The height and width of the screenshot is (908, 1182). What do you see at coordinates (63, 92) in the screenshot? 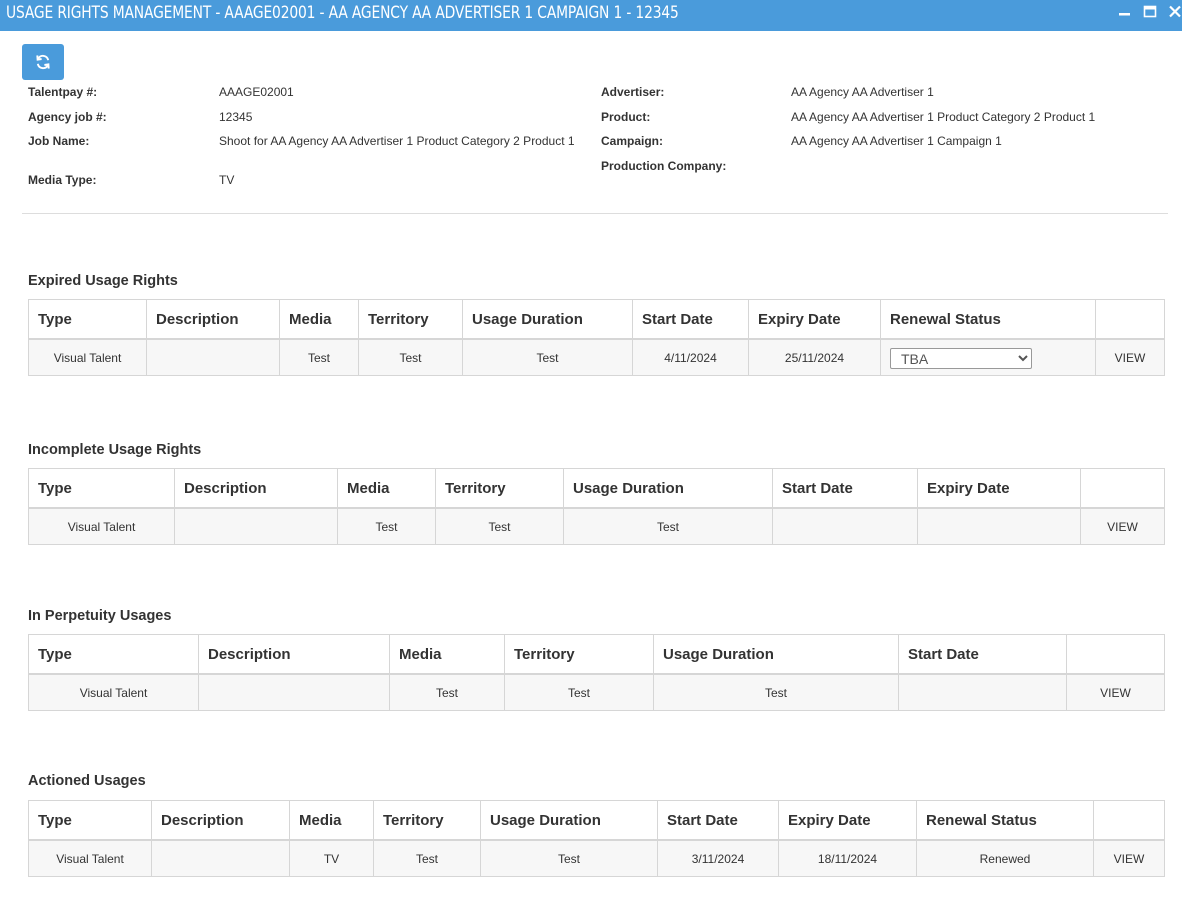
I see `talentpay-label: Talentpay #:` at bounding box center [63, 92].